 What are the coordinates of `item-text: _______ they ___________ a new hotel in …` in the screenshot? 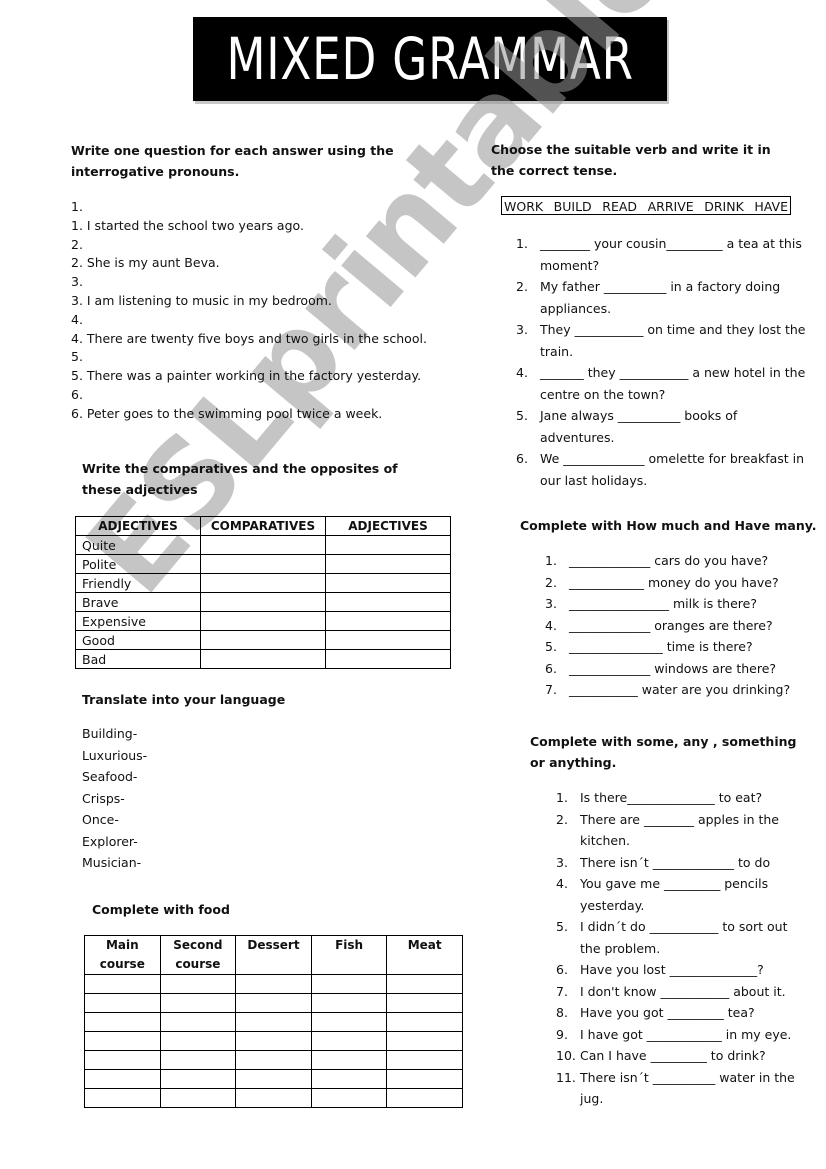 It's located at (673, 383).